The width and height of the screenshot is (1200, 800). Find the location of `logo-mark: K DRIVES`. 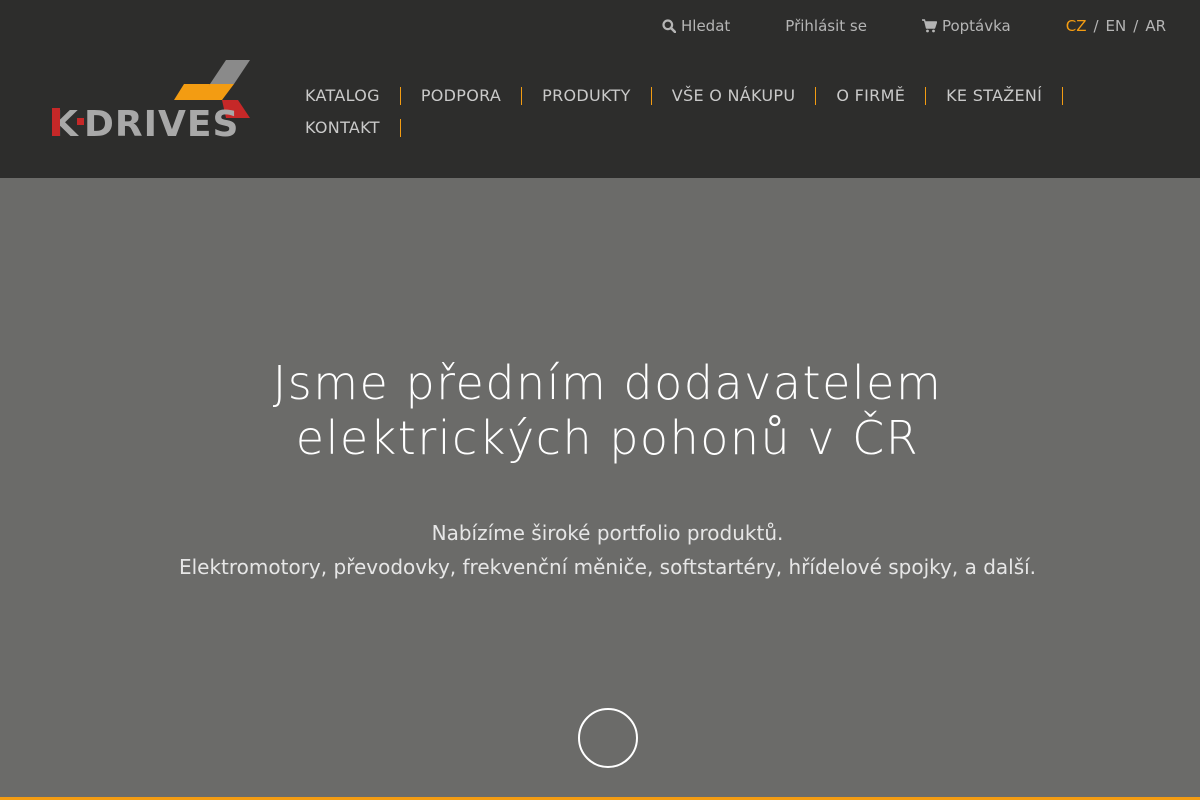

logo-mark: K DRIVES is located at coordinates (150, 102).